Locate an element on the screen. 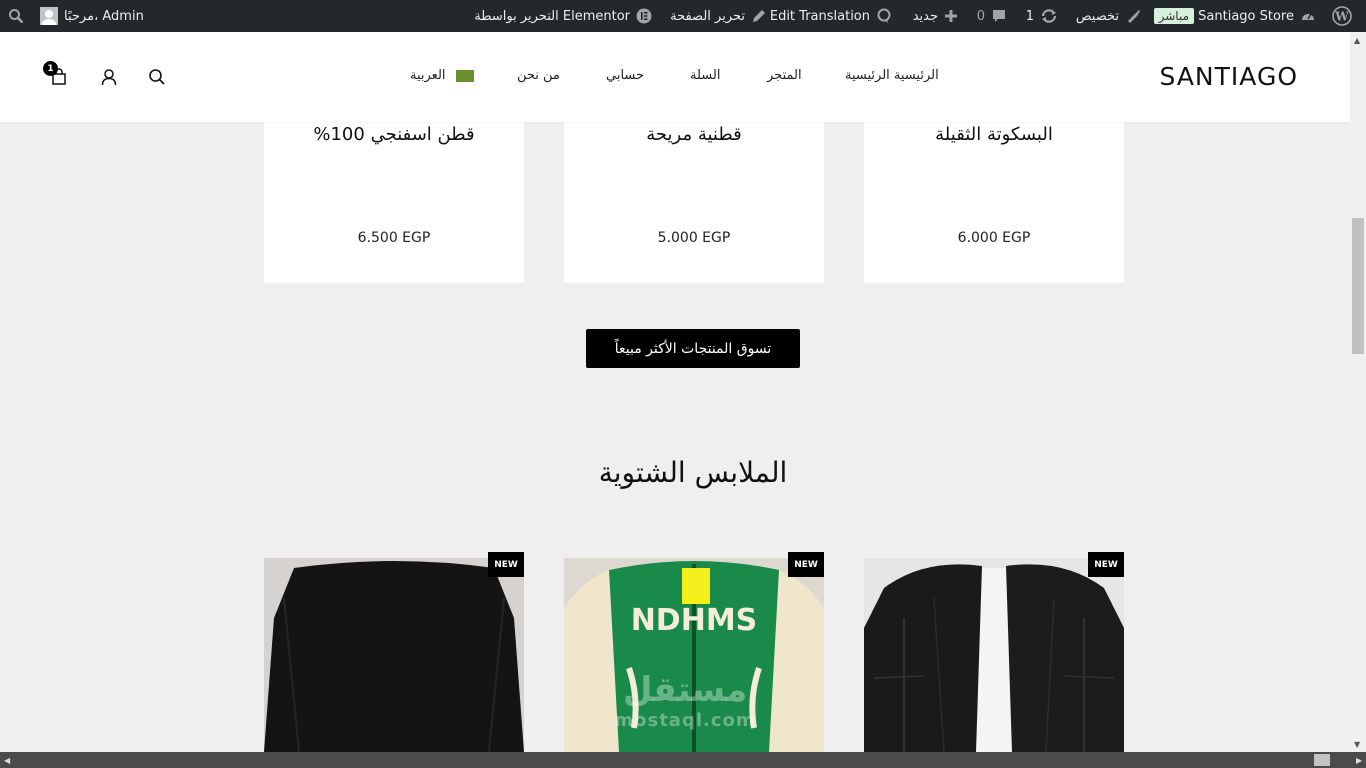 The height and width of the screenshot is (768, 1366). paintbrush-icon is located at coordinates (1133, 16).